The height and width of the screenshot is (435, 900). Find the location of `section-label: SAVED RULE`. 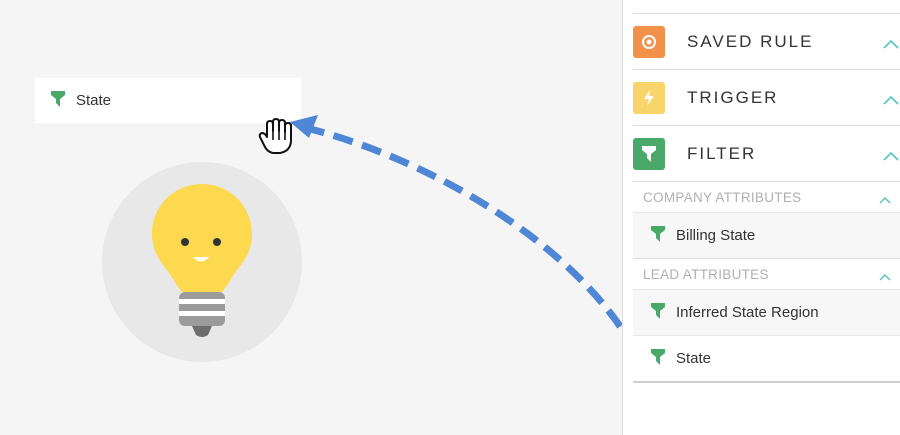

section-label: SAVED RULE is located at coordinates (750, 41).